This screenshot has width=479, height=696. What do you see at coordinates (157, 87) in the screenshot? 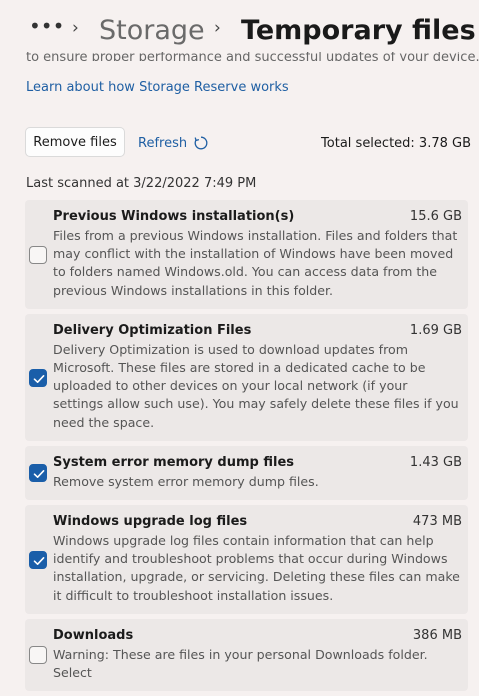
I see `storage-reserve-link: Learn about how Storage Reserve works` at bounding box center [157, 87].